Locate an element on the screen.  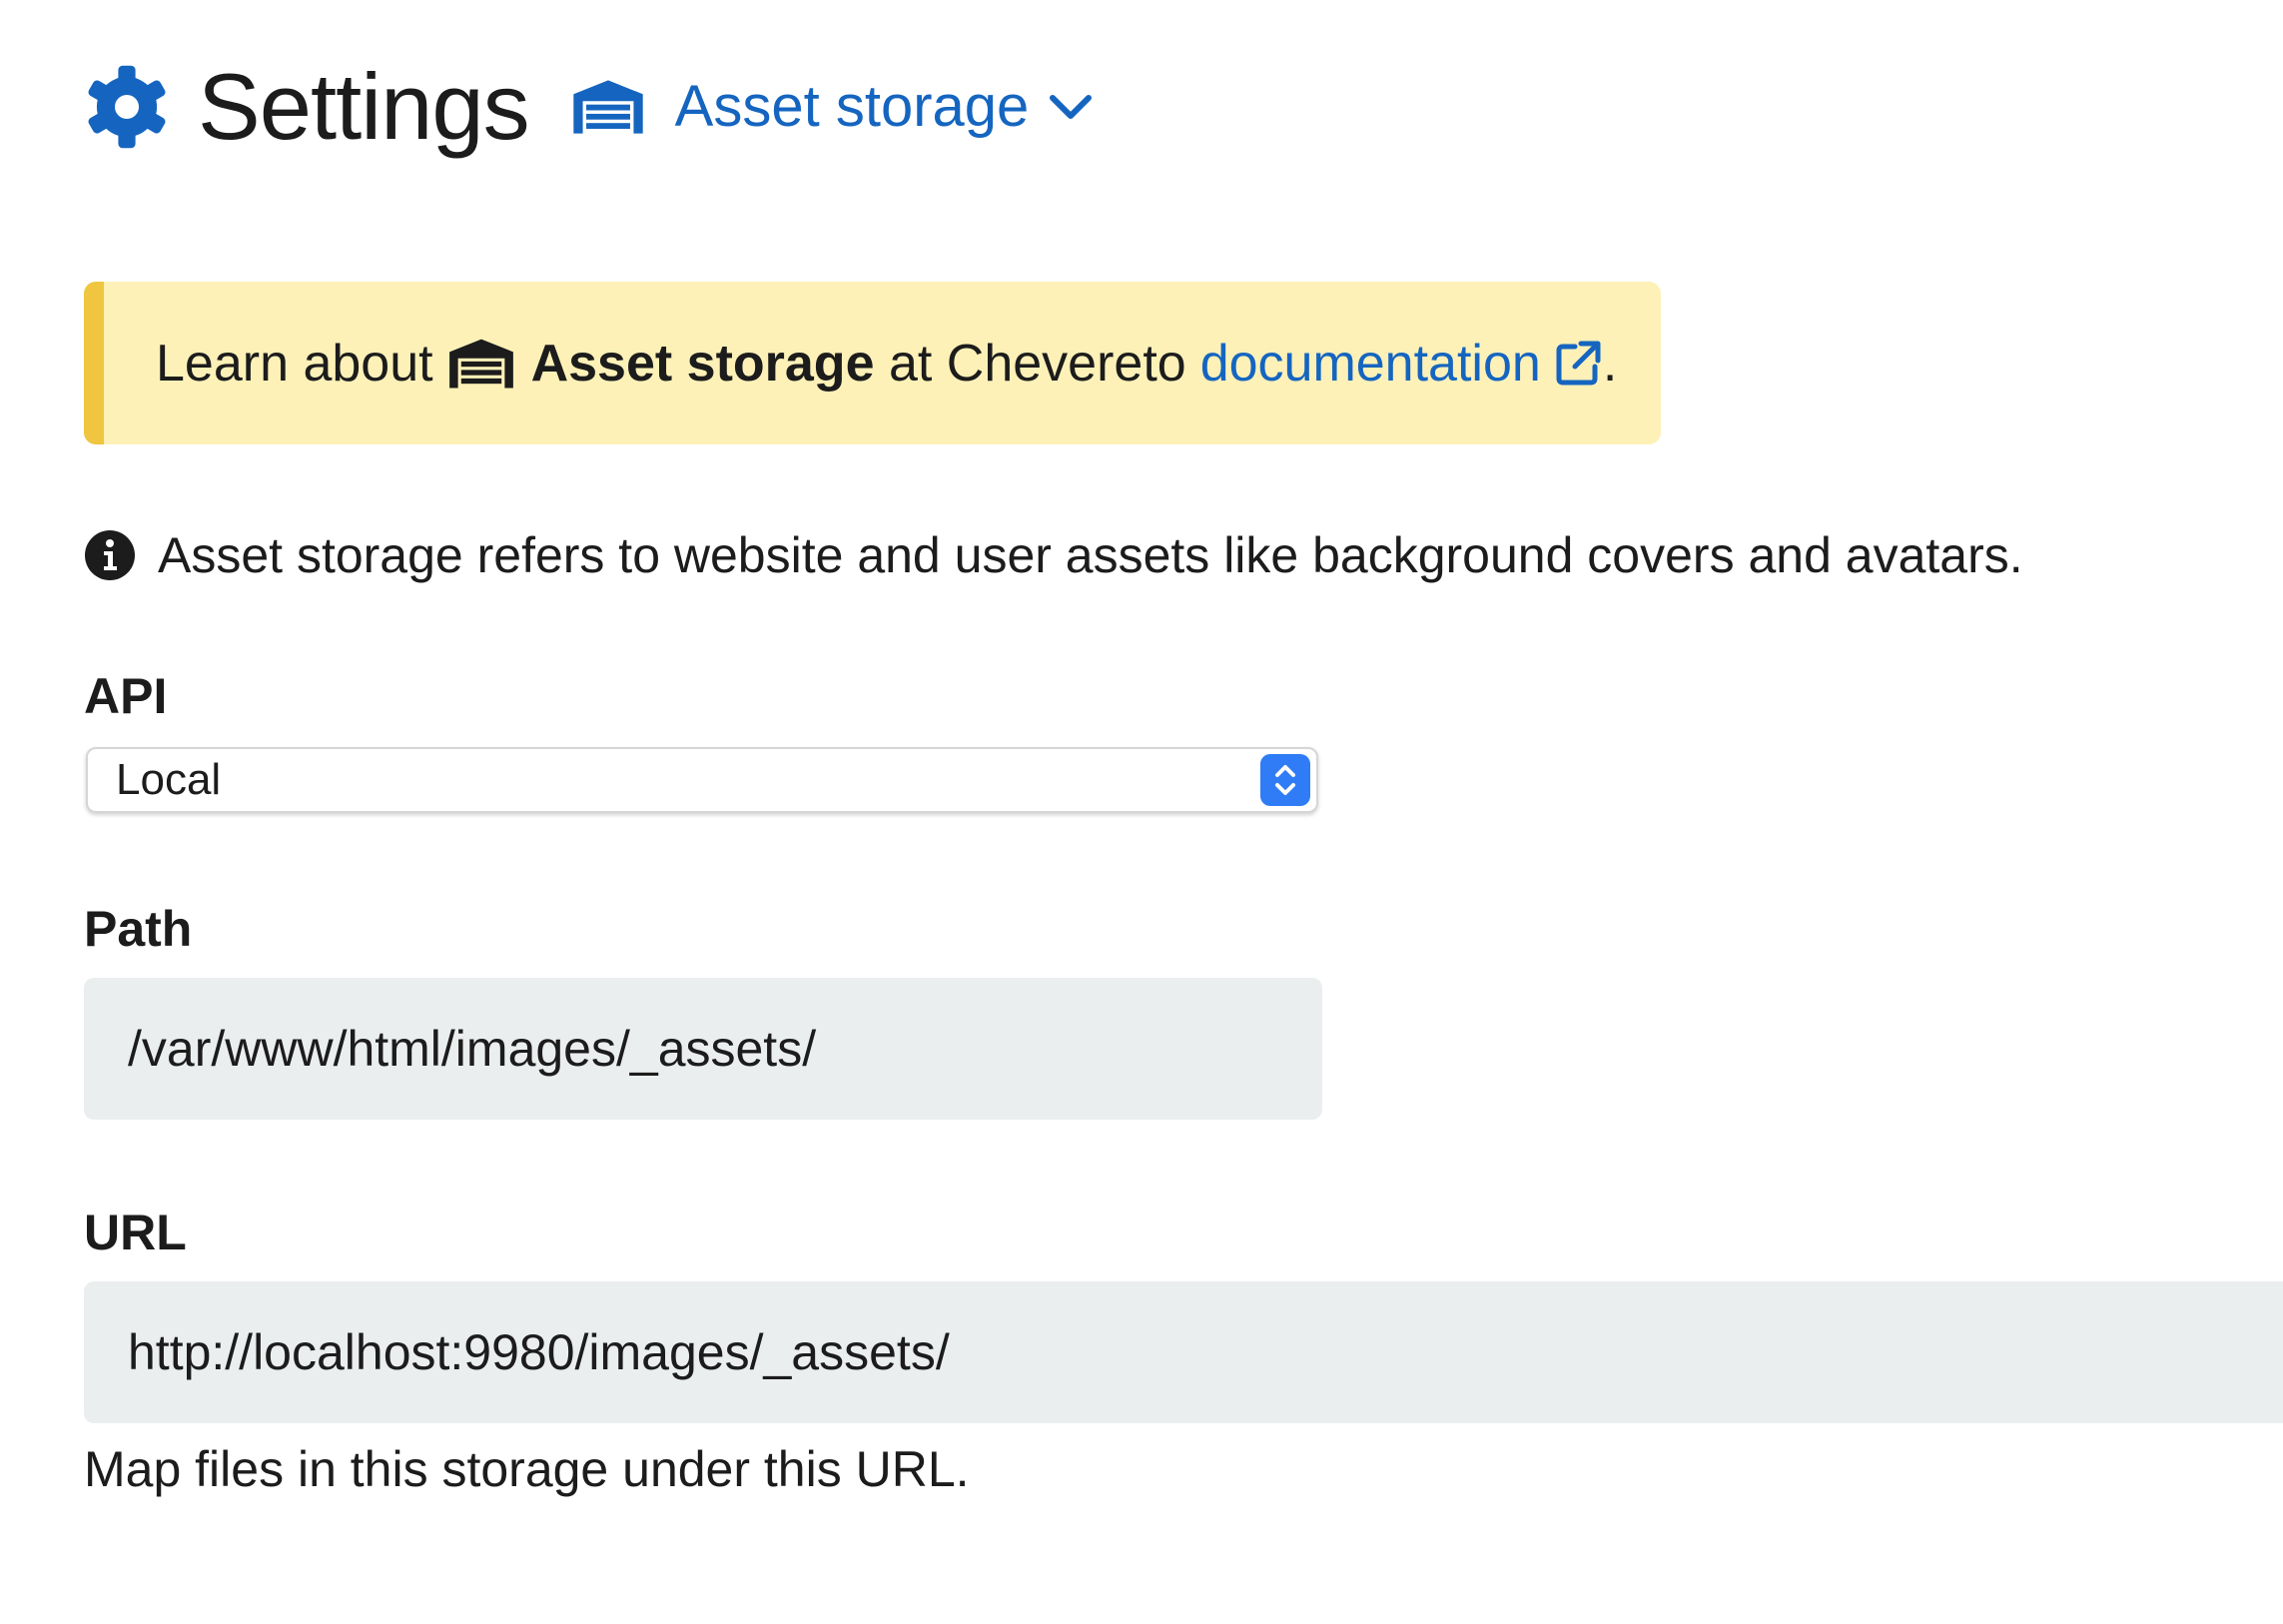
notice-suffix: . is located at coordinates (1610, 364).